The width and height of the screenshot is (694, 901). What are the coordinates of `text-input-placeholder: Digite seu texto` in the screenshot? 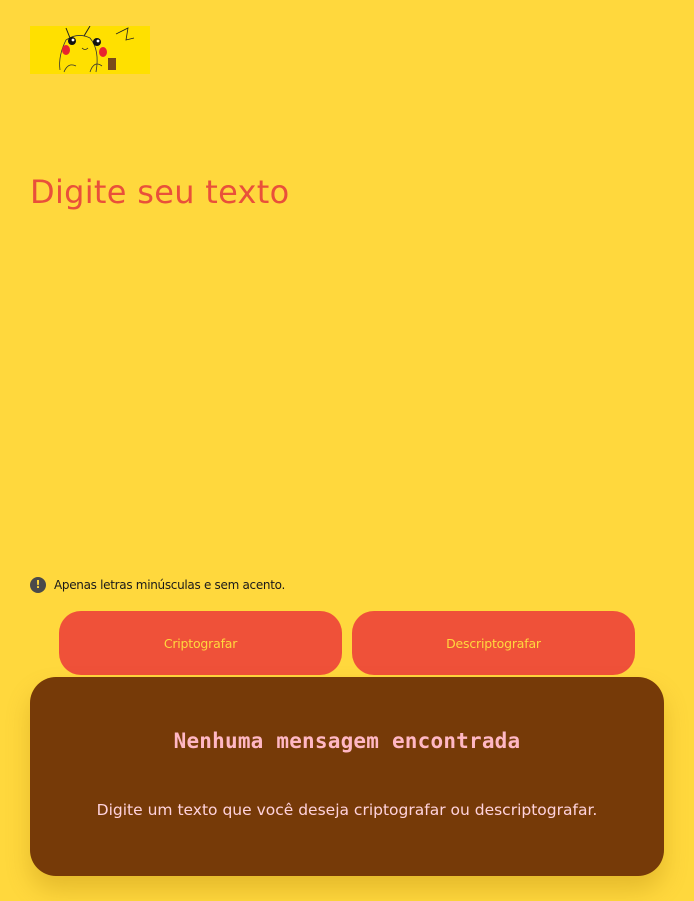 It's located at (347, 192).